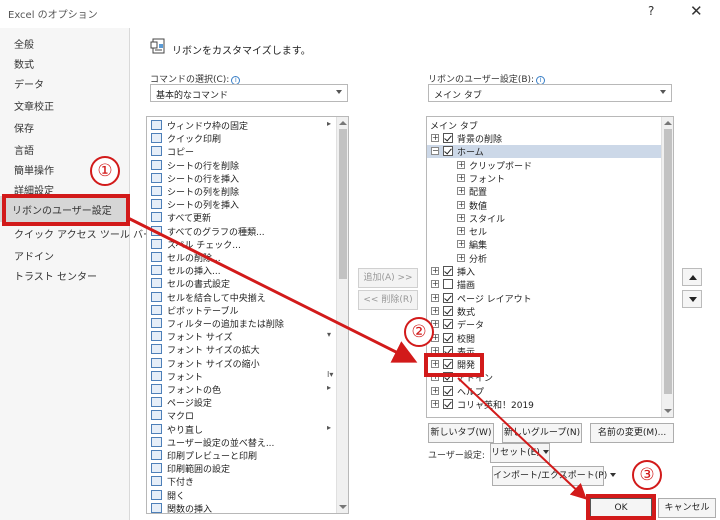 The image size is (720, 520). I want to click on command-item: シートの行を挿入, so click(242, 178).